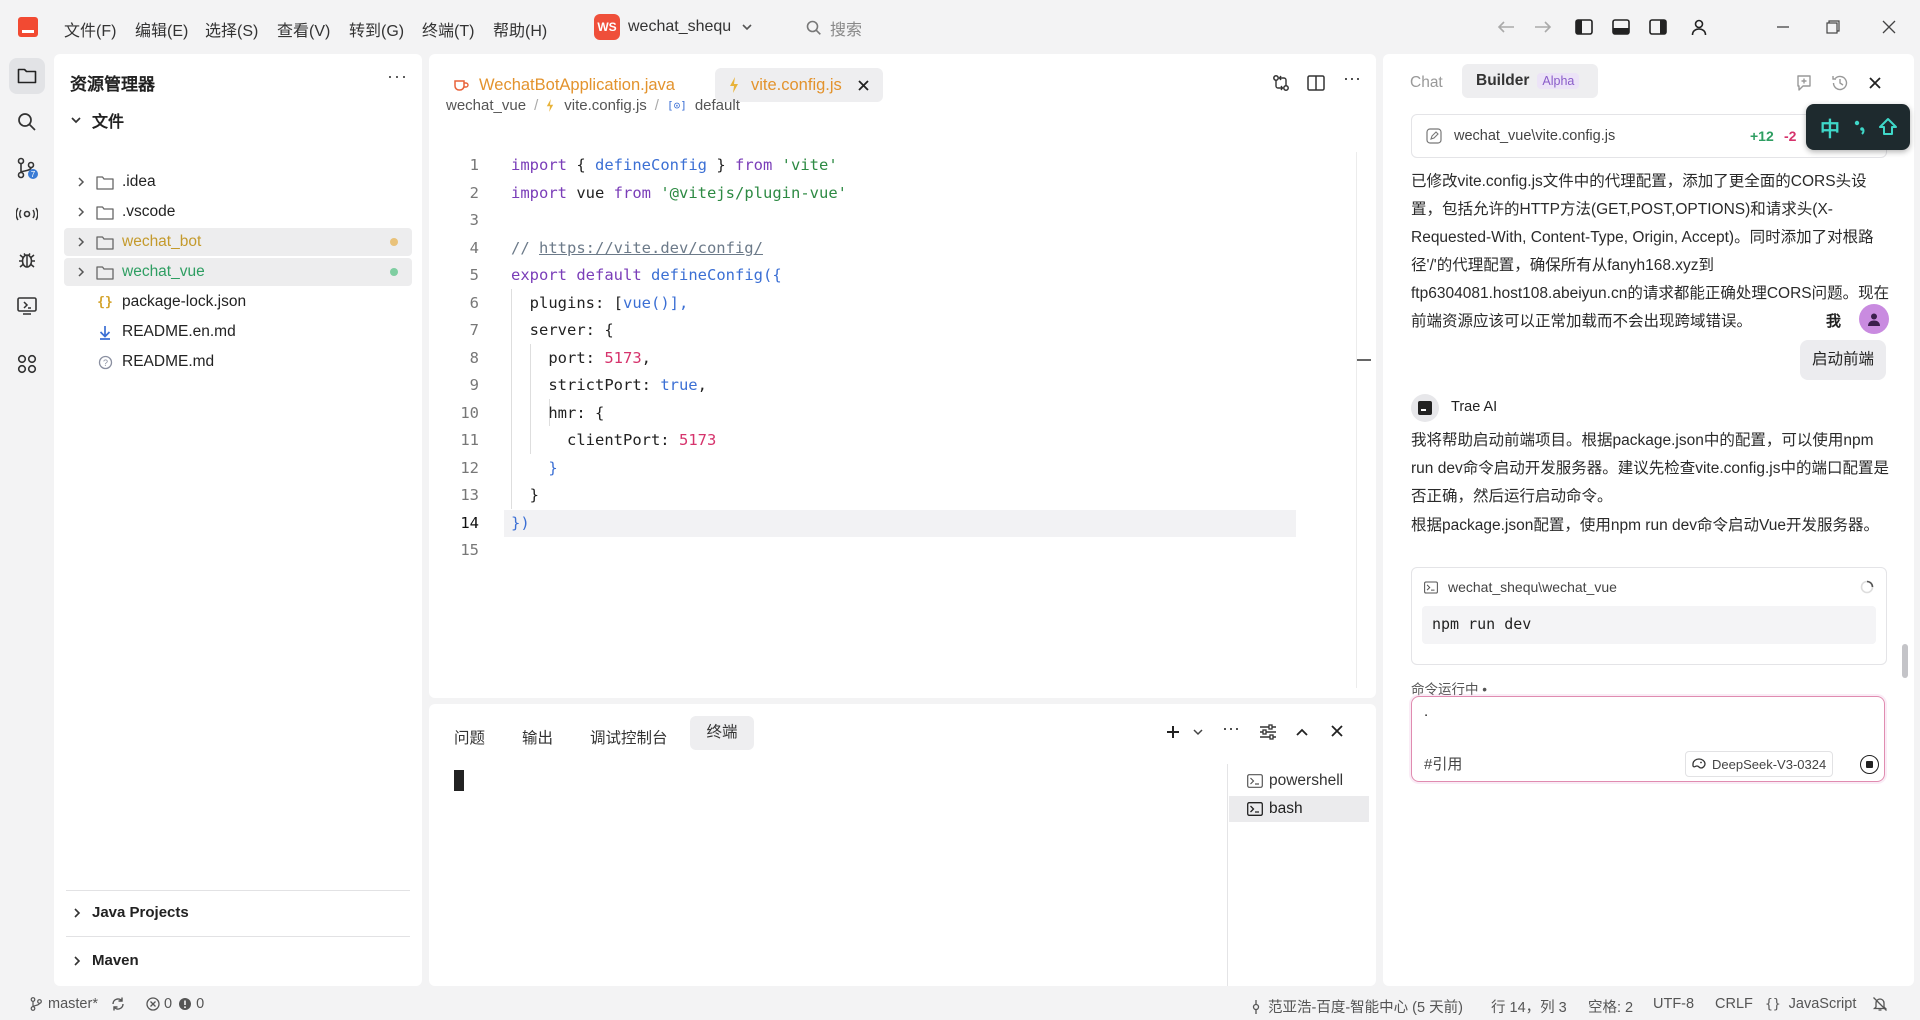 The image size is (1920, 1020). What do you see at coordinates (1673, 1004) in the screenshot?
I see `encoding: UTF-8` at bounding box center [1673, 1004].